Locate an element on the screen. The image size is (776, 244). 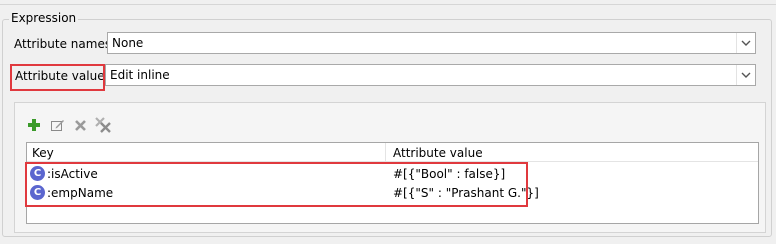
delete-icon is located at coordinates (80, 125).